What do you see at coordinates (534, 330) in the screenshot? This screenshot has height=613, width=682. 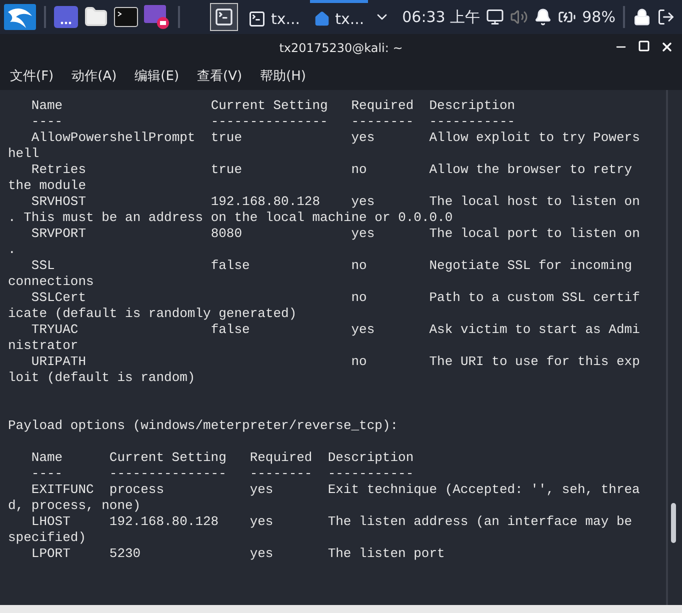 I see `option-description: Ask victim to start as Admi` at bounding box center [534, 330].